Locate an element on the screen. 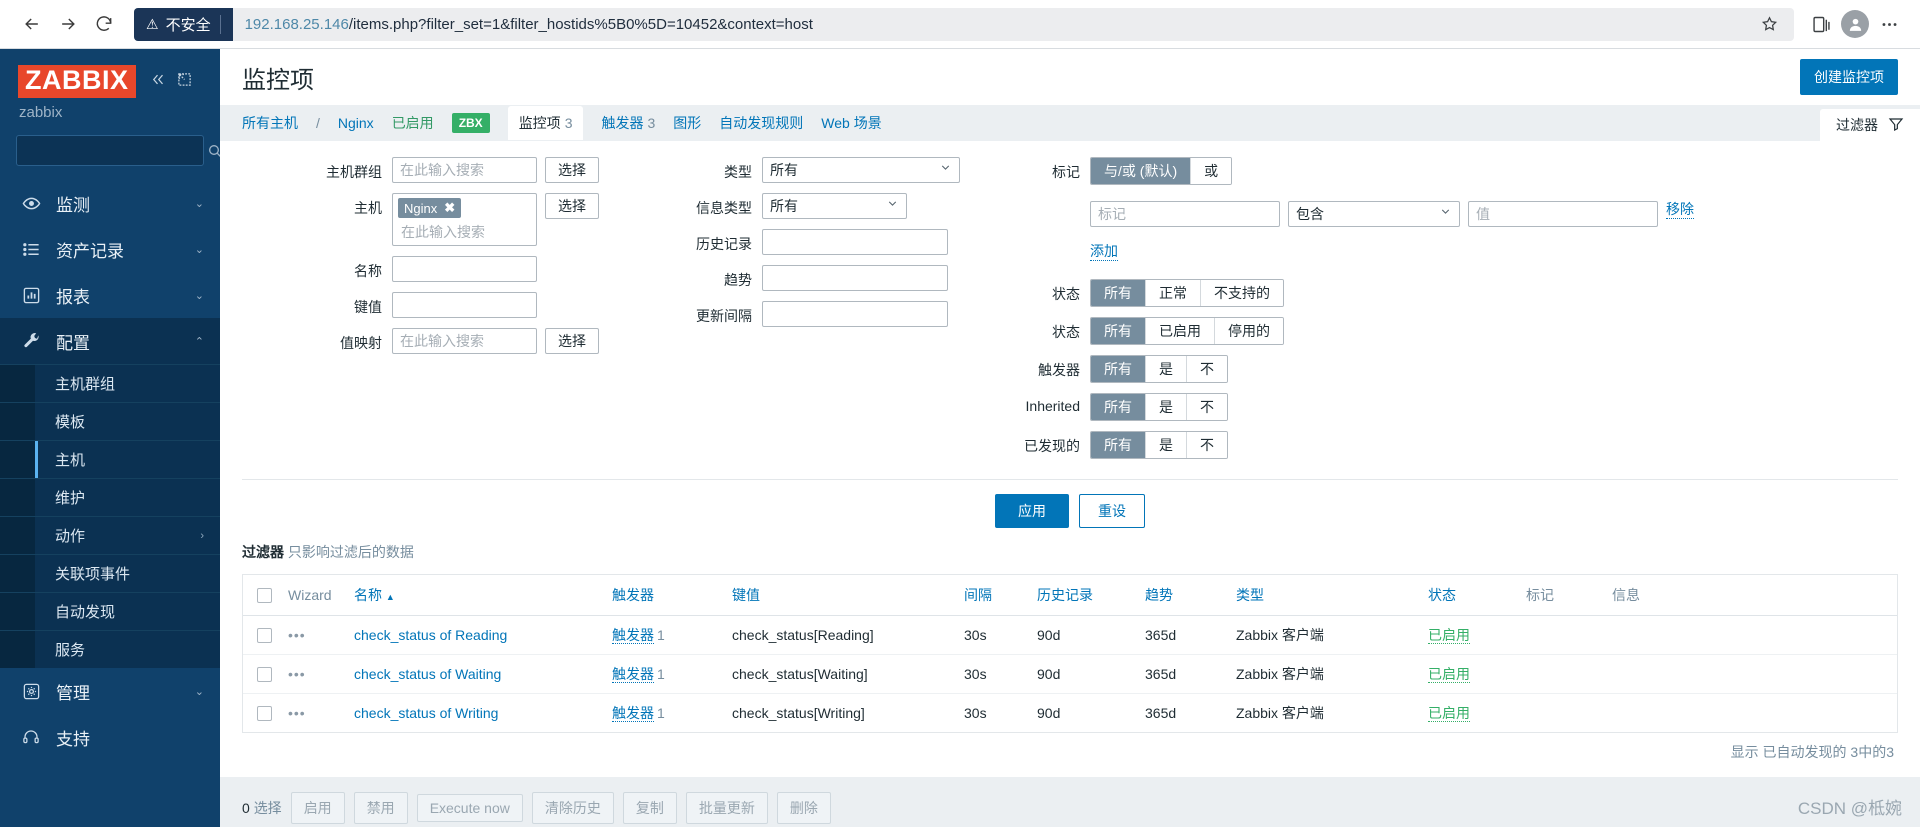  bookmark-button is located at coordinates (1769, 24).